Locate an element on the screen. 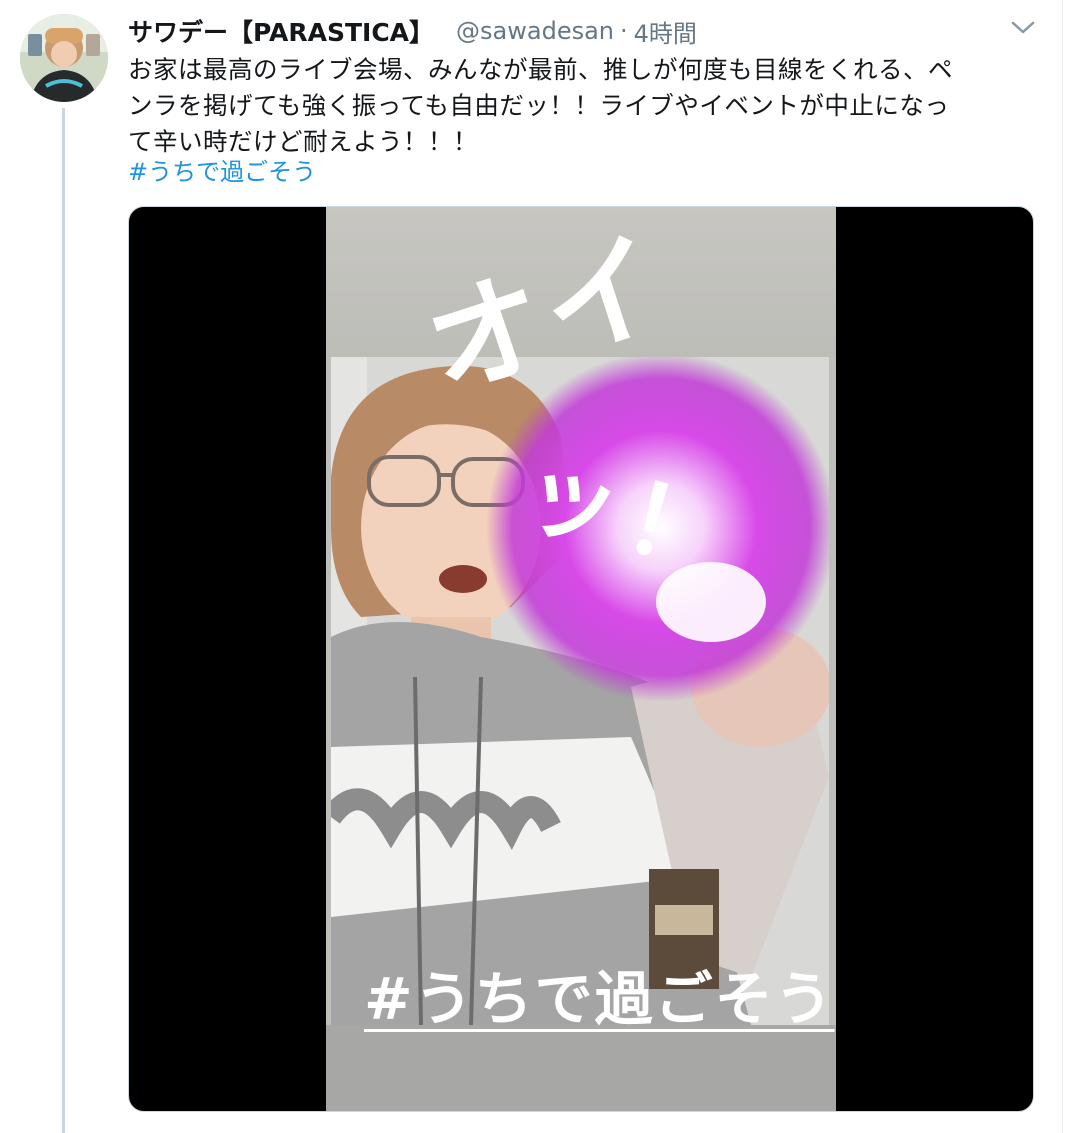 The height and width of the screenshot is (1133, 1065). author-handle: @sawadesan is located at coordinates (535, 31).